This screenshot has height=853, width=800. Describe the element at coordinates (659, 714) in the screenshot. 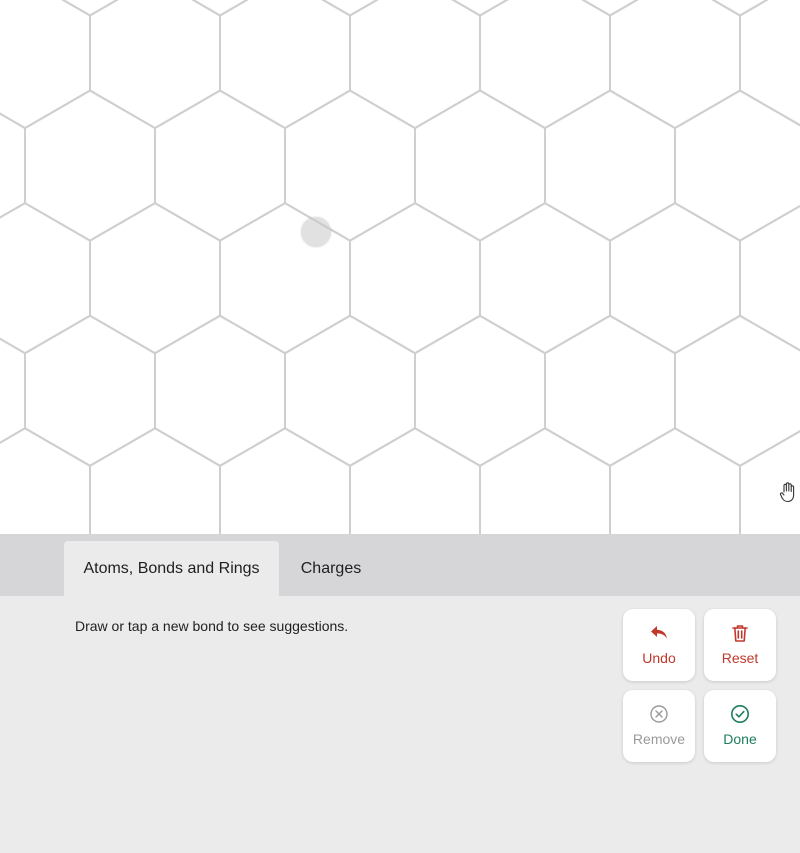

I see `x-circle-icon` at that location.